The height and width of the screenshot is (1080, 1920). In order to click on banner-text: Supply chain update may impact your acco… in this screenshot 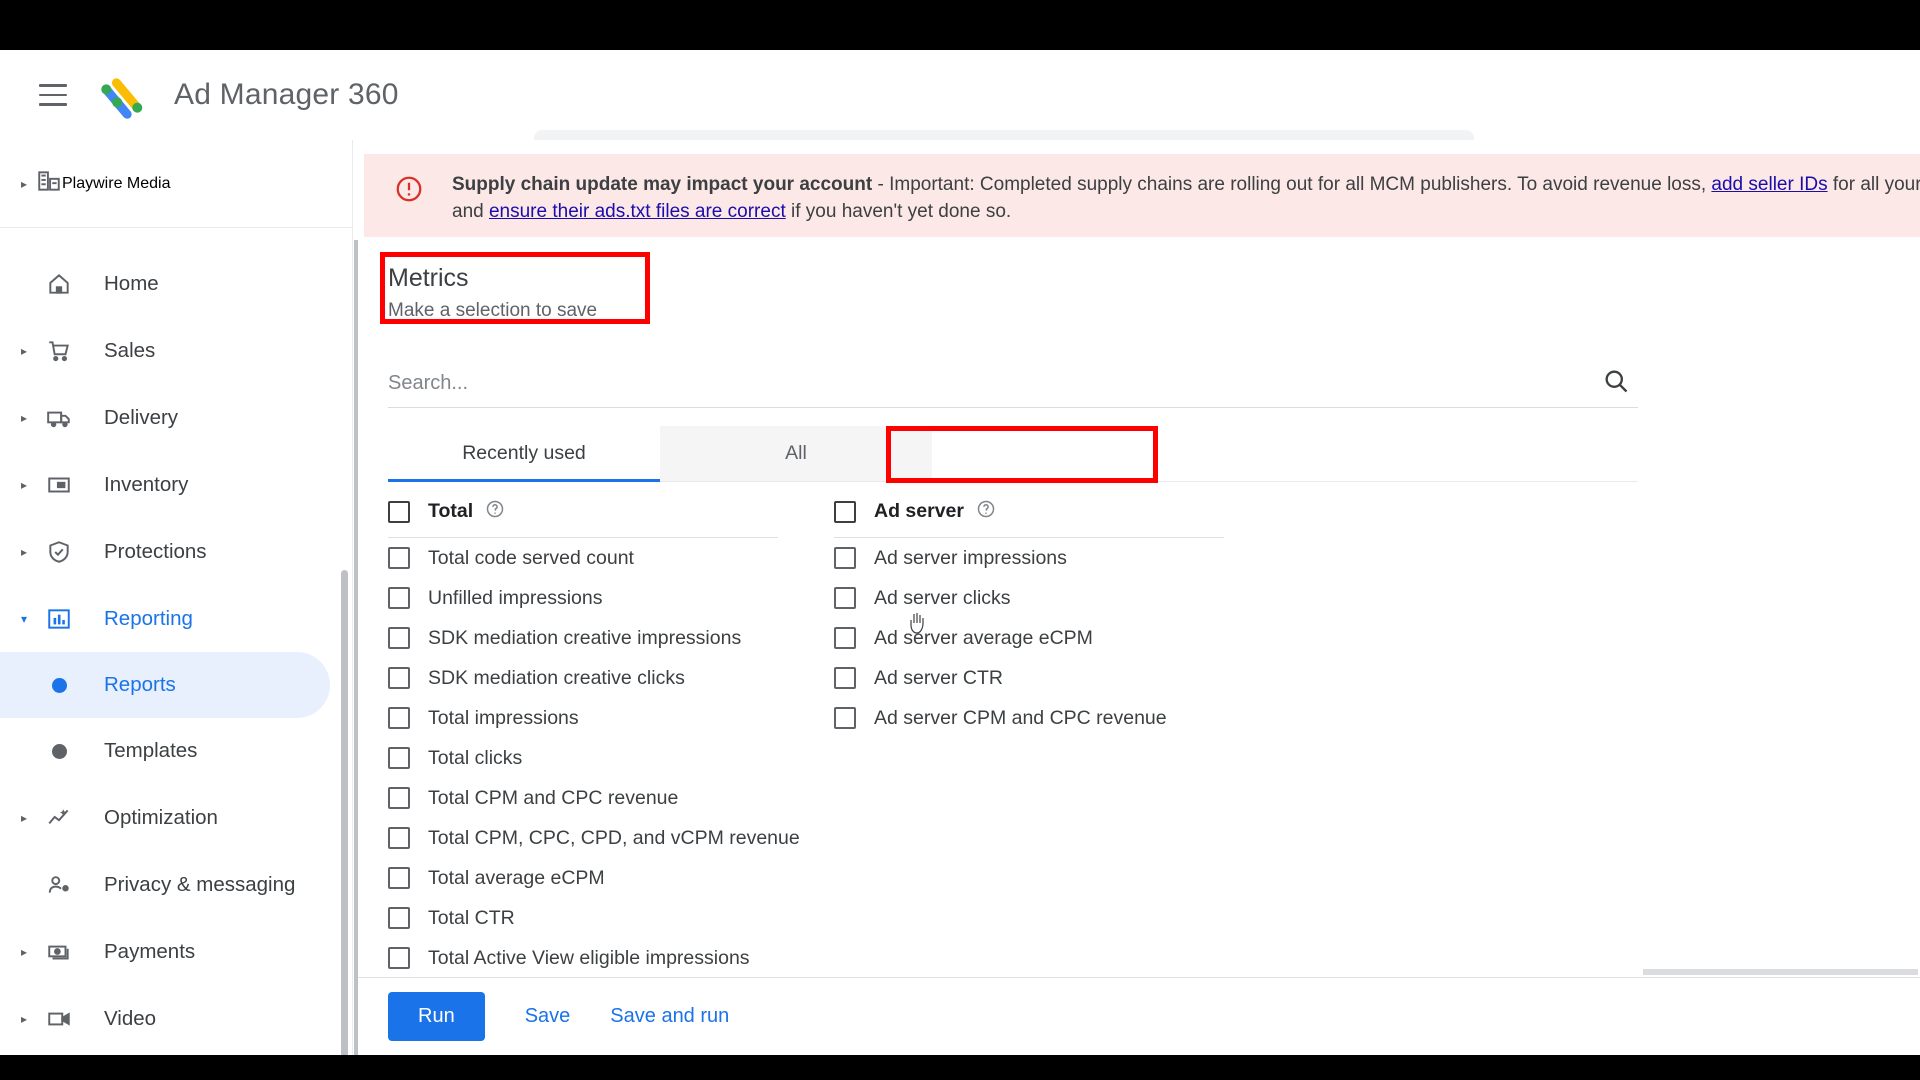, I will do `click(1186, 199)`.